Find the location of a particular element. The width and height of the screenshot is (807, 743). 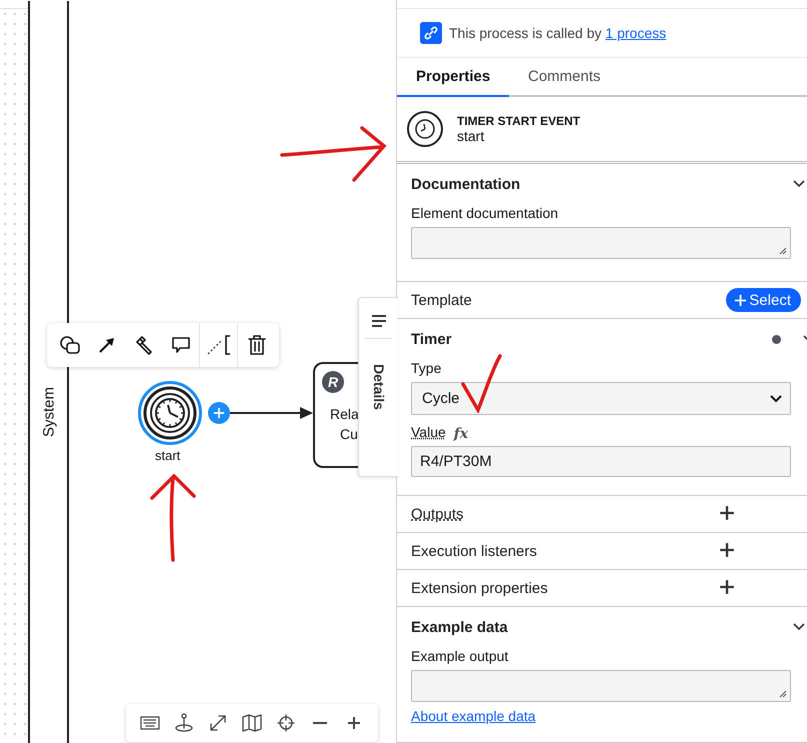

field-label: Type is located at coordinates (426, 368).